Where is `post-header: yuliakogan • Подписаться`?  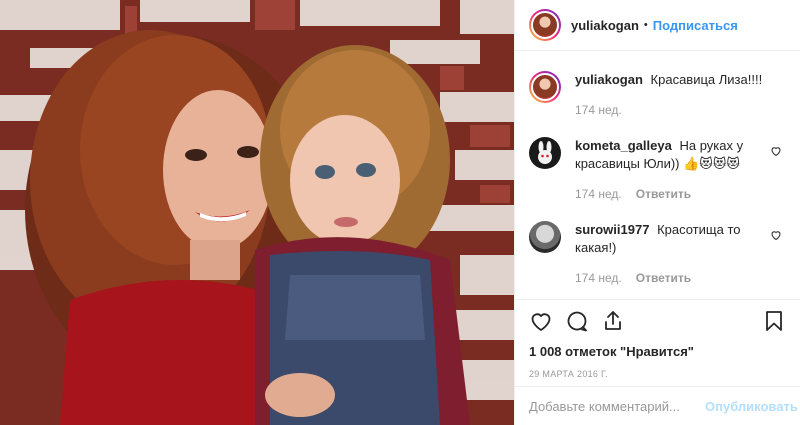 post-header: yuliakogan • Подписаться is located at coordinates (657, 25).